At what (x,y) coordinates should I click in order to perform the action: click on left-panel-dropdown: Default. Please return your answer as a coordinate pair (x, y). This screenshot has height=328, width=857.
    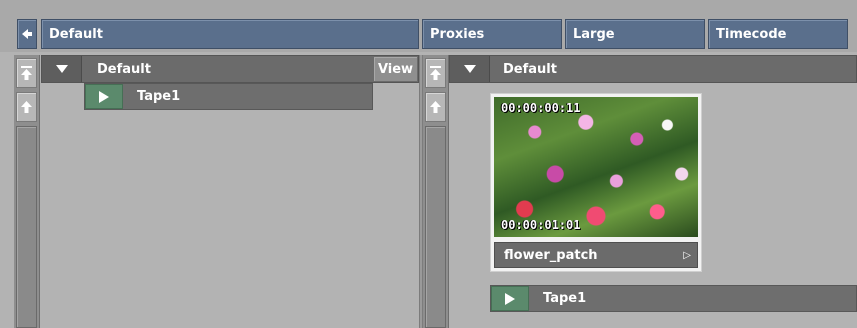
    Looking at the image, I should click on (230, 34).